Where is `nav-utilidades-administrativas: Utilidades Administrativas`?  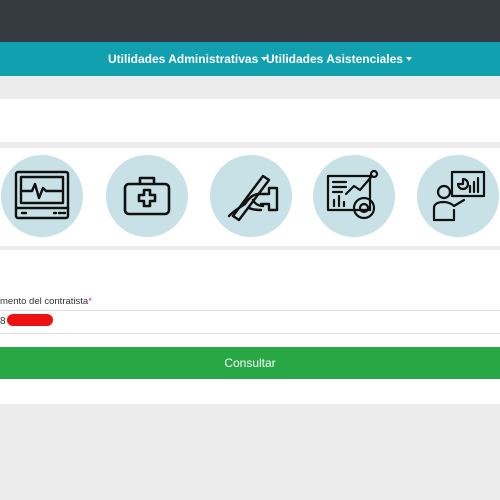
nav-utilidades-administrativas: Utilidades Administrativas is located at coordinates (188, 59).